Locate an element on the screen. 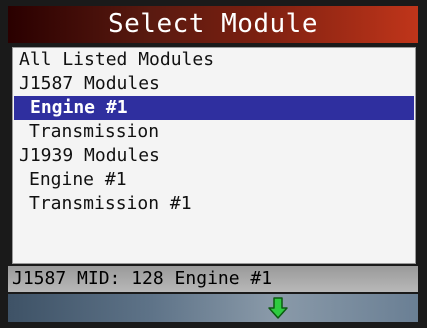 This screenshot has width=427, height=328. footer-bar is located at coordinates (213, 308).